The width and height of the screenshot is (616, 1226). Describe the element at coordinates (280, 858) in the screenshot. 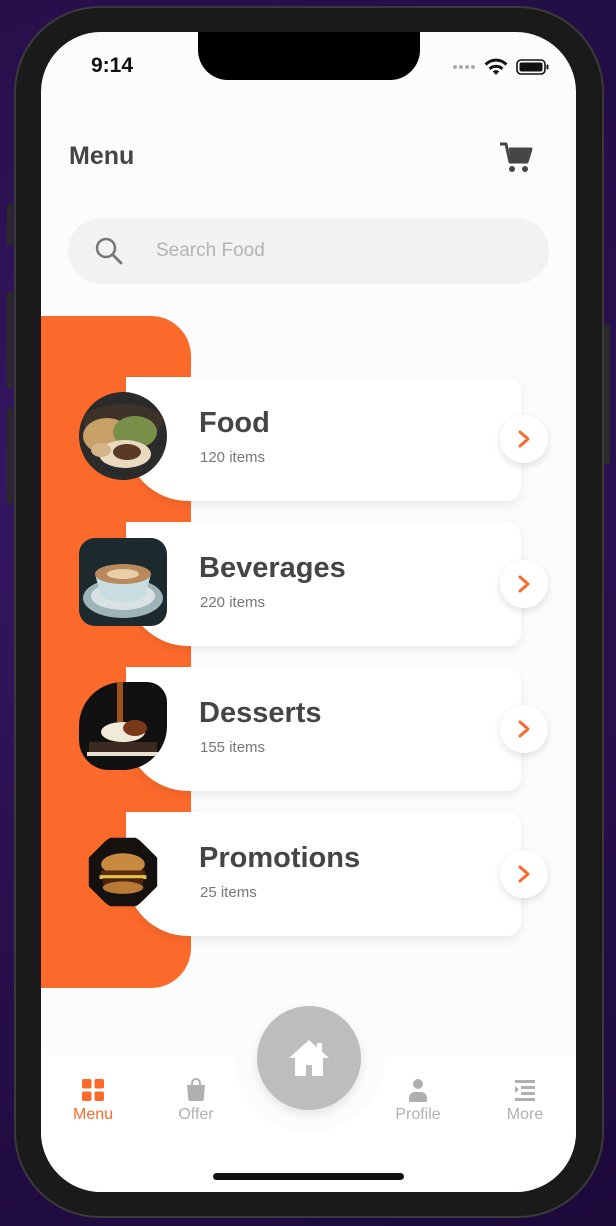

I see `category-name: Promotions` at that location.